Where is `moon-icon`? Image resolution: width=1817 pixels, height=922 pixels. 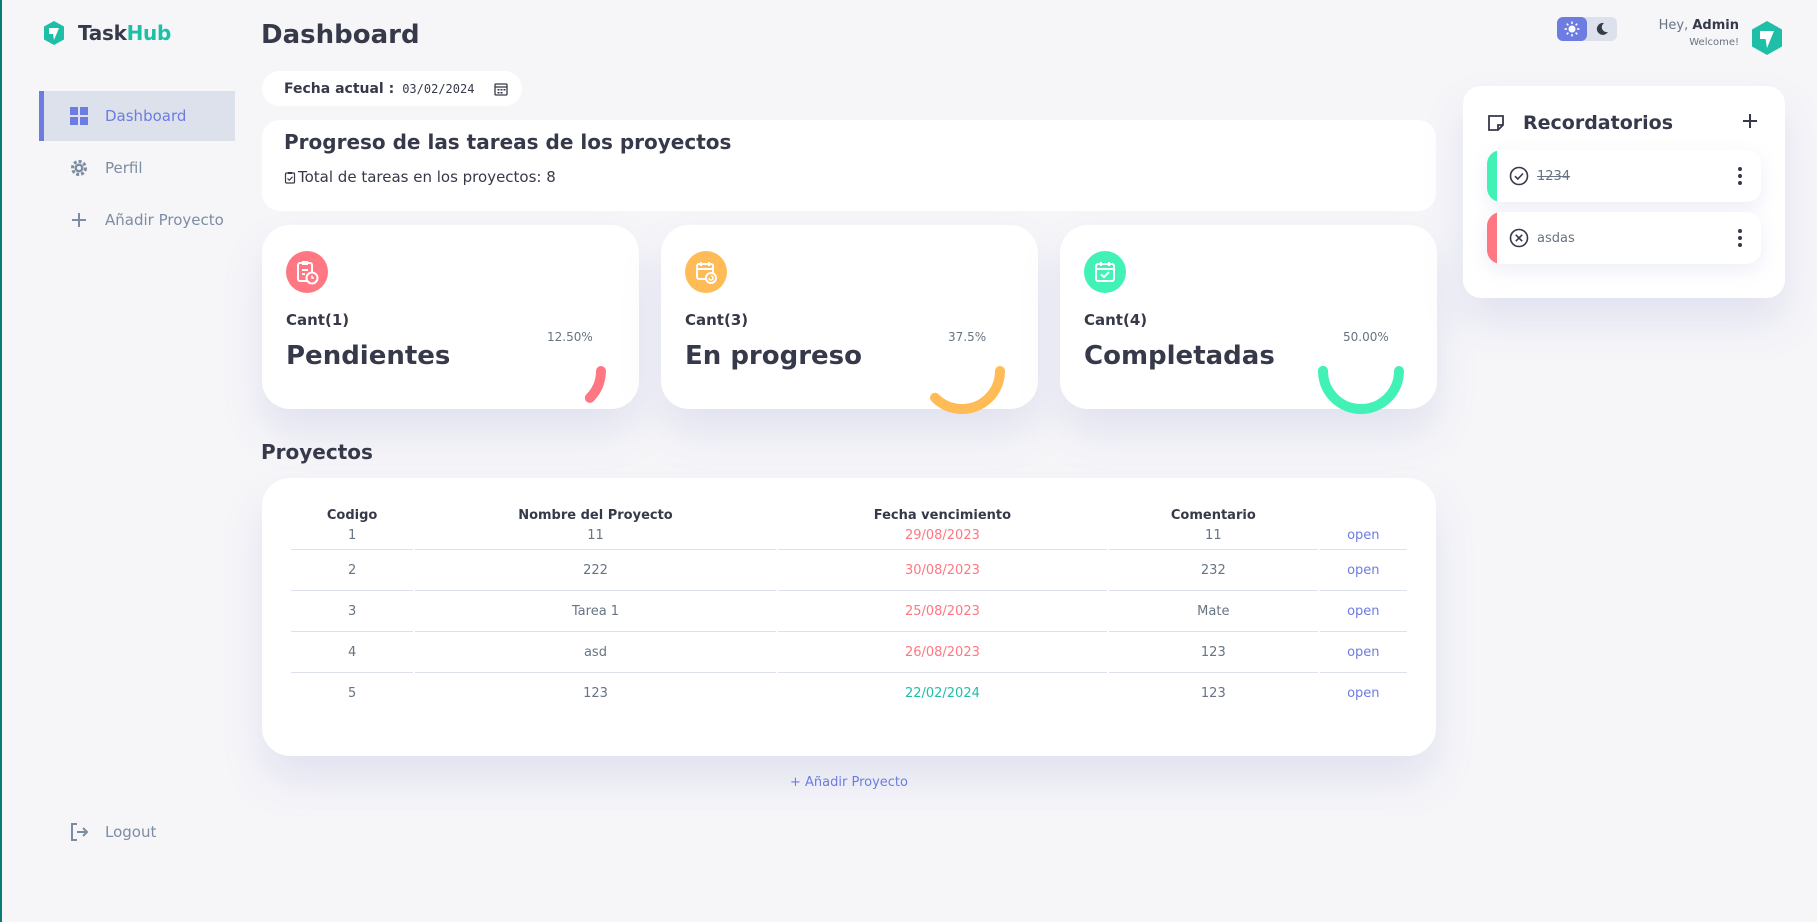
moon-icon is located at coordinates (1602, 28).